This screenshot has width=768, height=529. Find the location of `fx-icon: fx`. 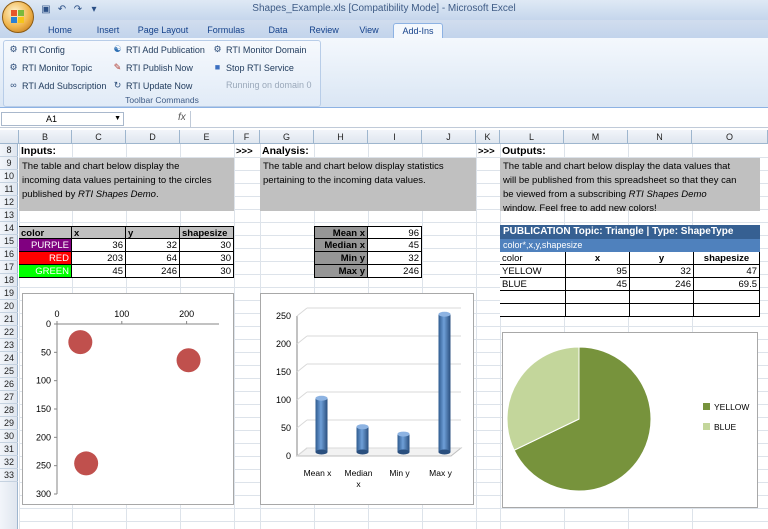

fx-icon: fx is located at coordinates (182, 117).